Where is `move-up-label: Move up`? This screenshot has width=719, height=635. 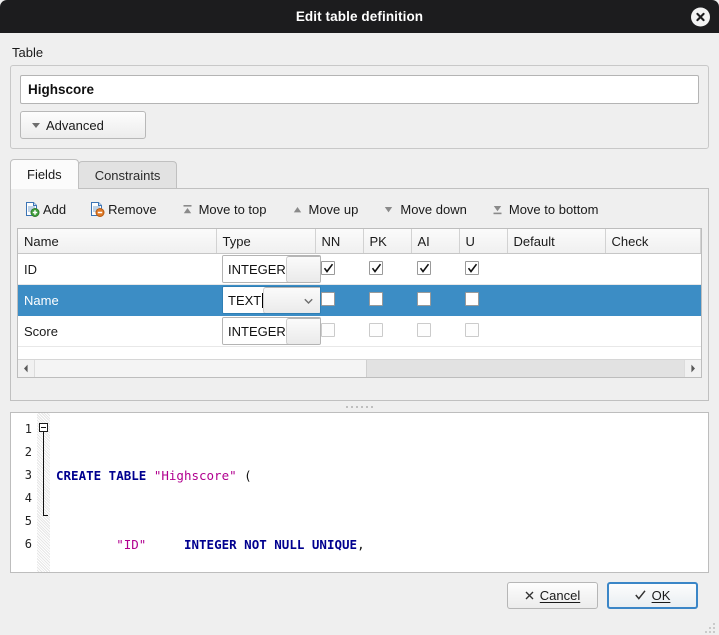 move-up-label: Move up is located at coordinates (333, 209).